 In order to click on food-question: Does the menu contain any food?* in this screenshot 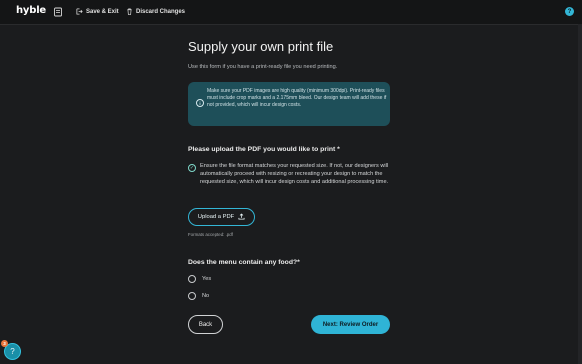, I will do `click(244, 262)`.